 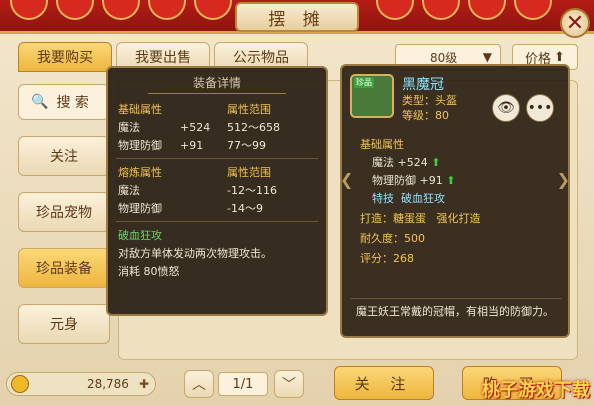 I want to click on more-icon: •••, so click(x=540, y=108).